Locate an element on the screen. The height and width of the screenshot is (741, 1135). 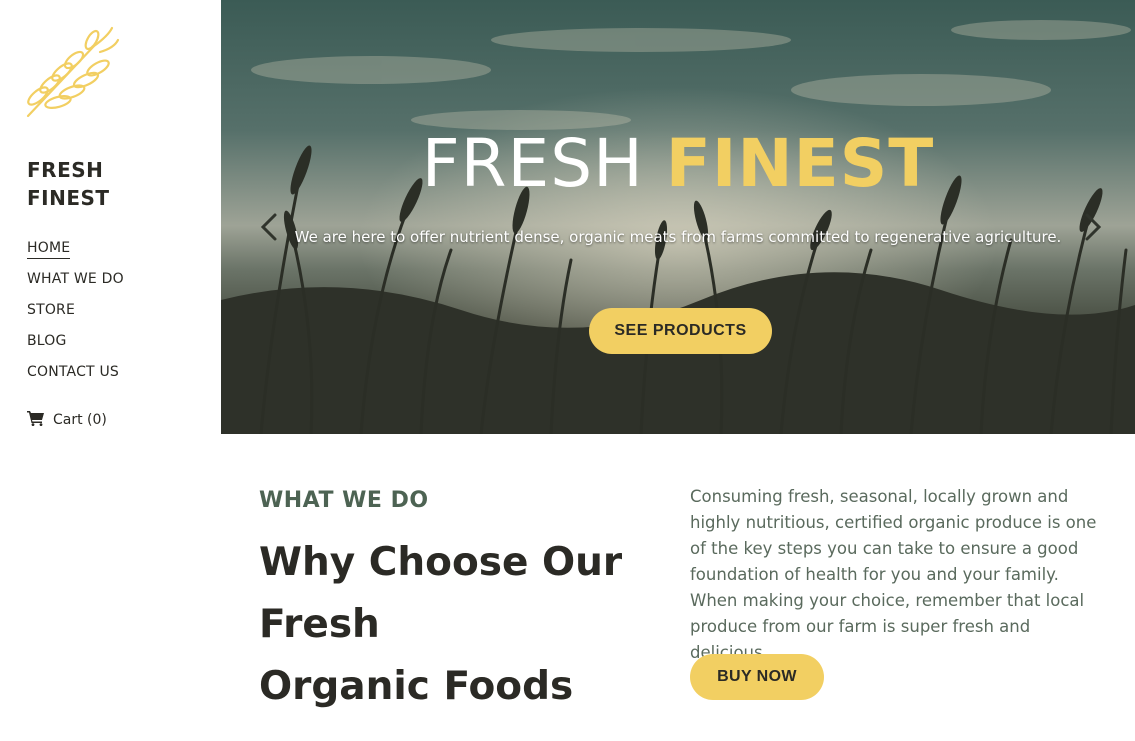
nav-item-blog: BLOG is located at coordinates (75, 346).